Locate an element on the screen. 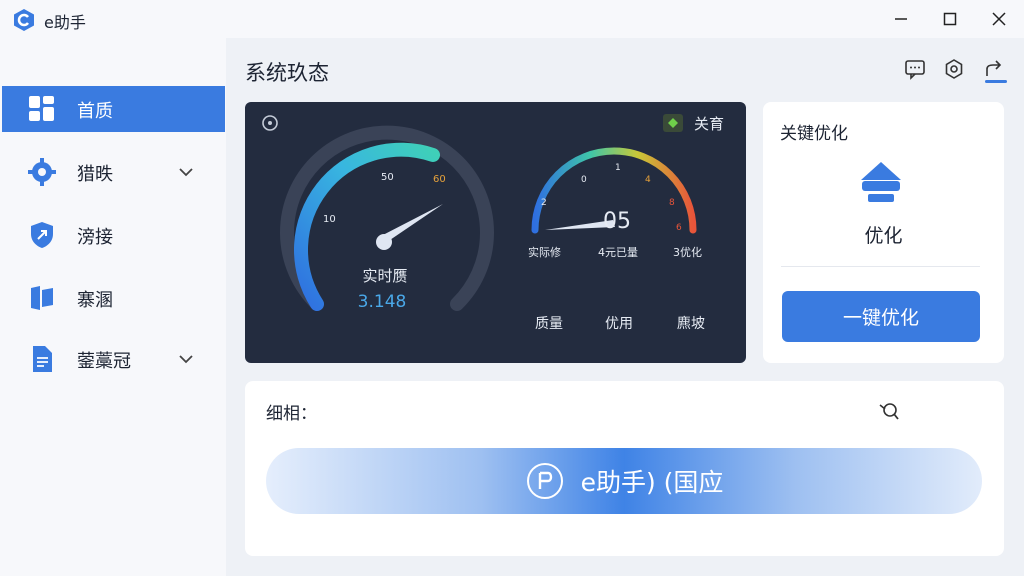 This screenshot has height=576, width=1024. minimize-button is located at coordinates (901, 19).